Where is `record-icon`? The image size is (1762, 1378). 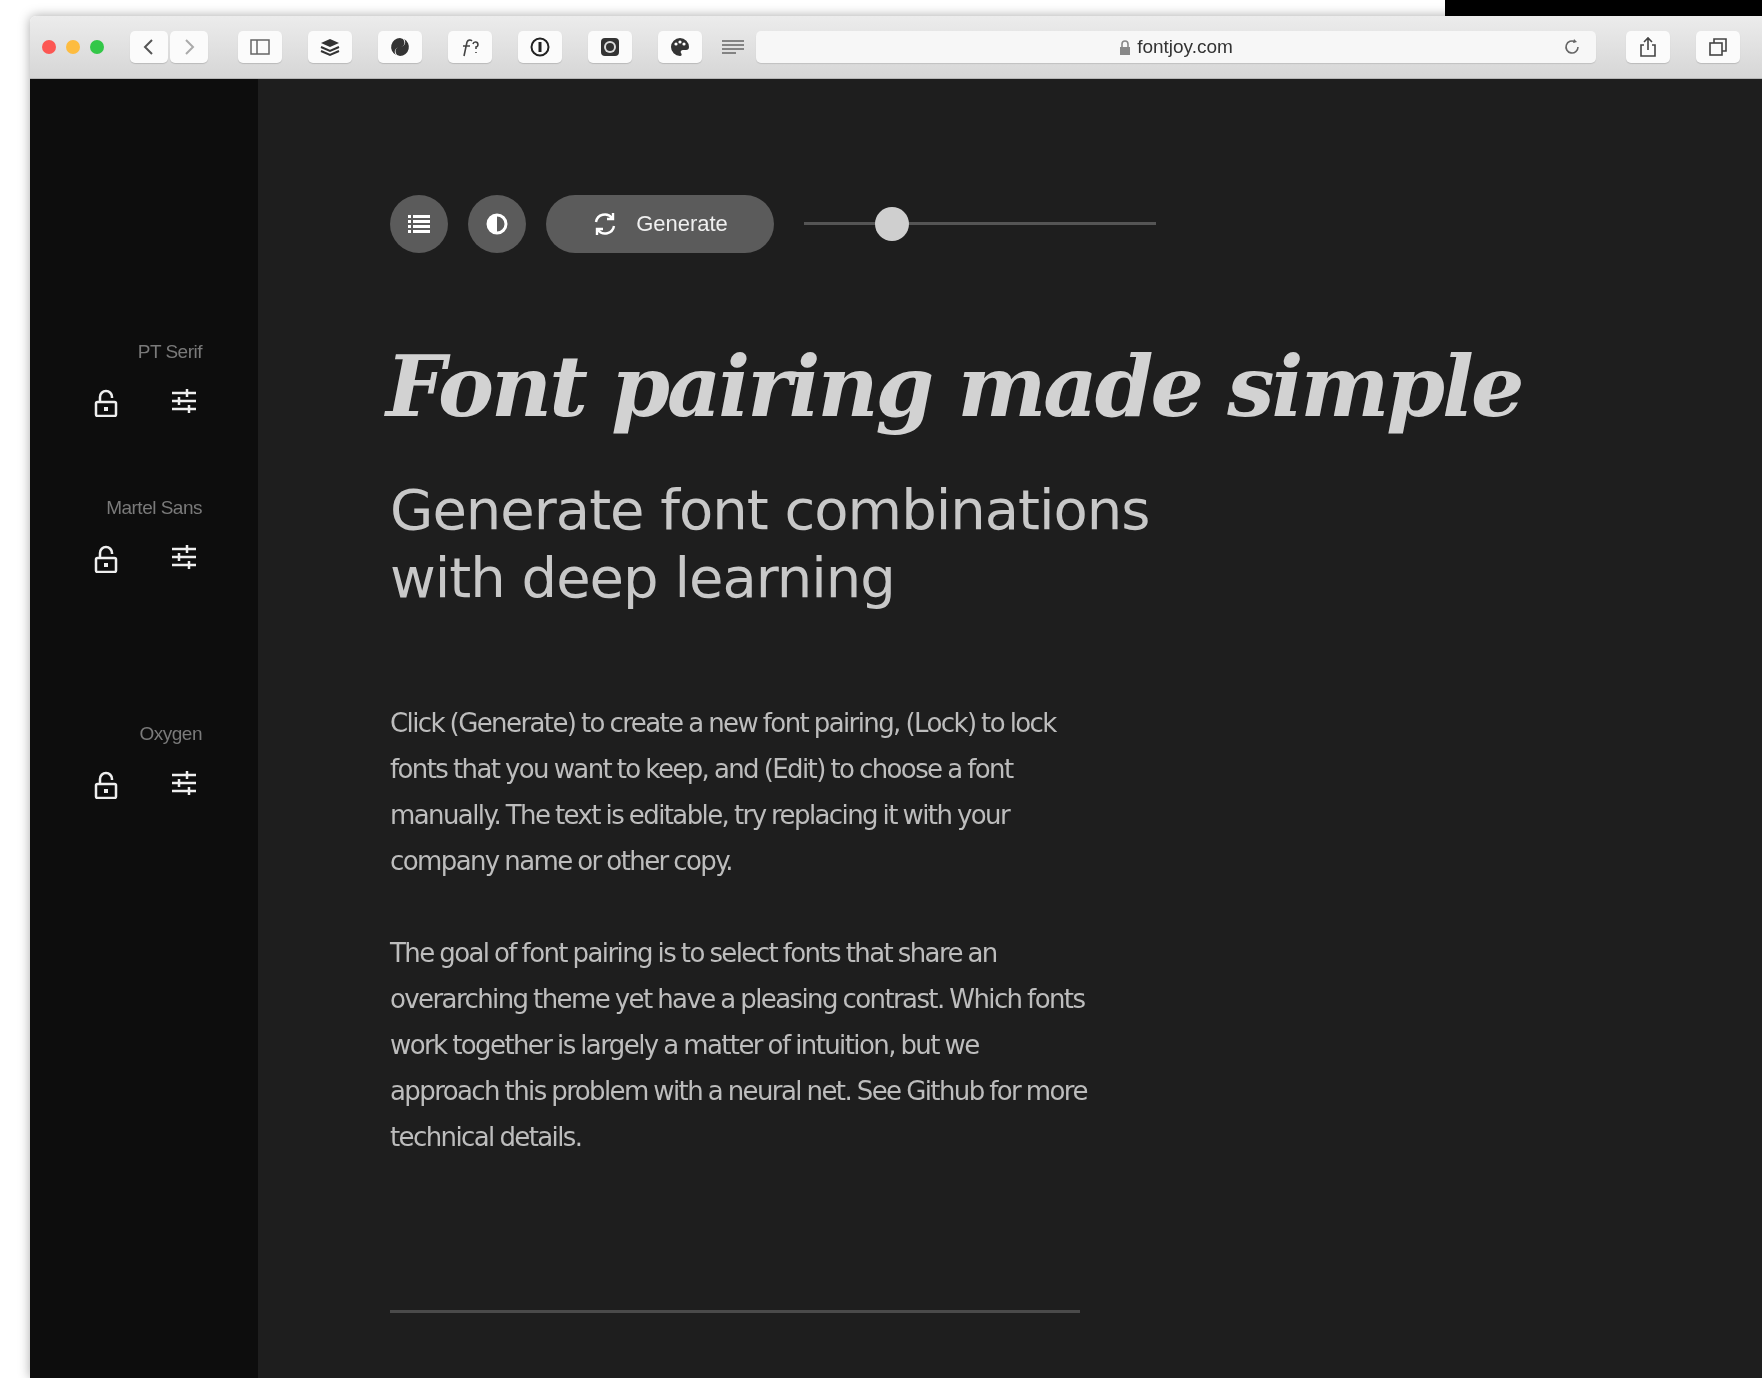
record-icon is located at coordinates (610, 47).